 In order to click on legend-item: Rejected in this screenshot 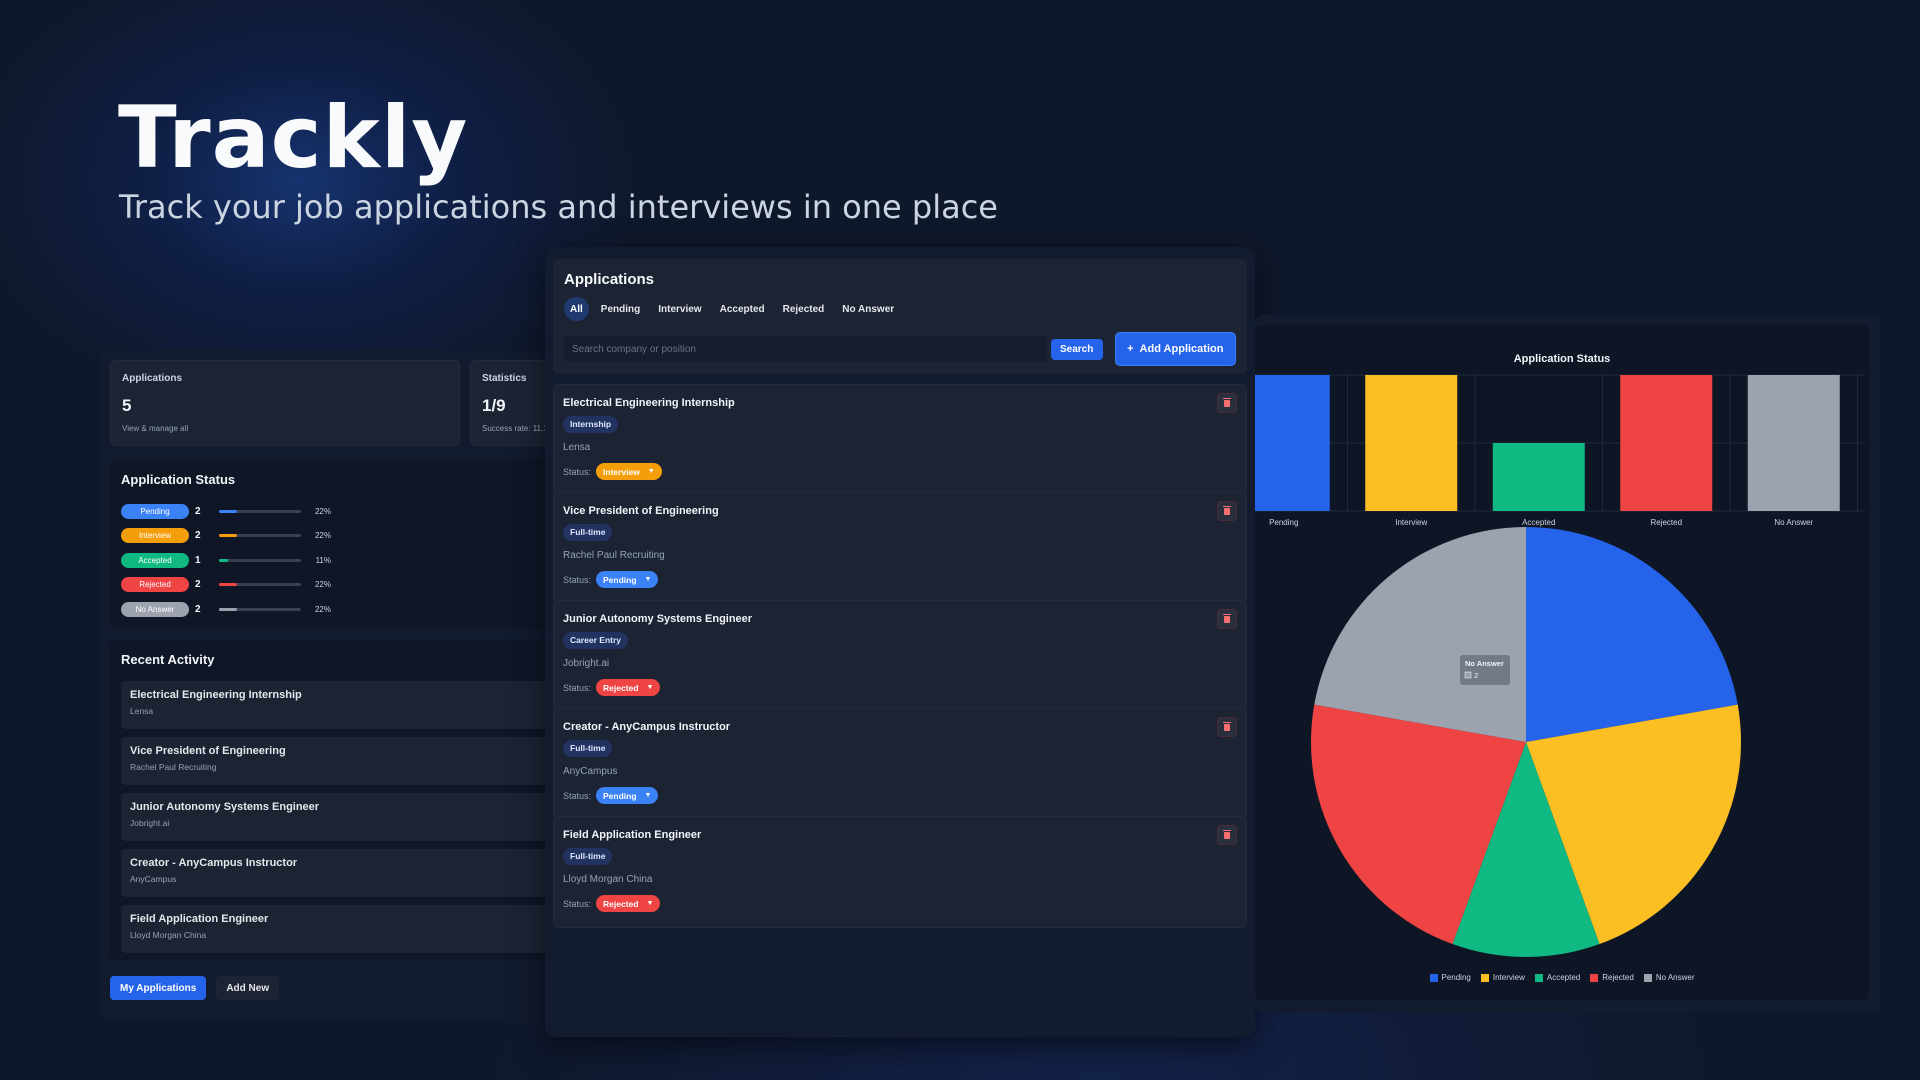, I will do `click(1612, 977)`.